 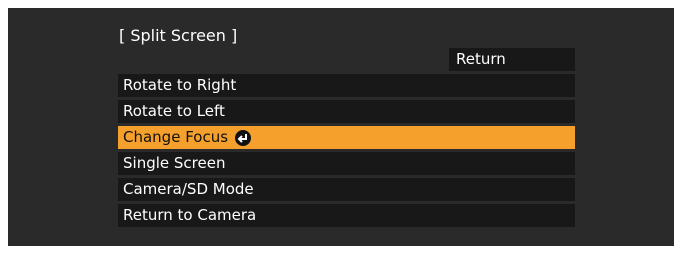 What do you see at coordinates (190, 215) in the screenshot?
I see `menu-item-label: Return to Camera` at bounding box center [190, 215].